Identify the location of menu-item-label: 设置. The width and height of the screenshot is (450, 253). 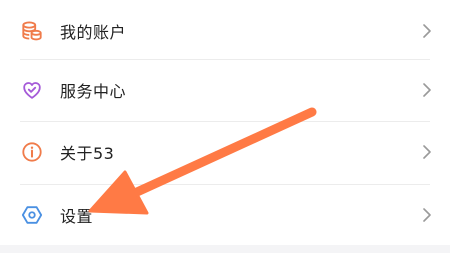
(77, 216).